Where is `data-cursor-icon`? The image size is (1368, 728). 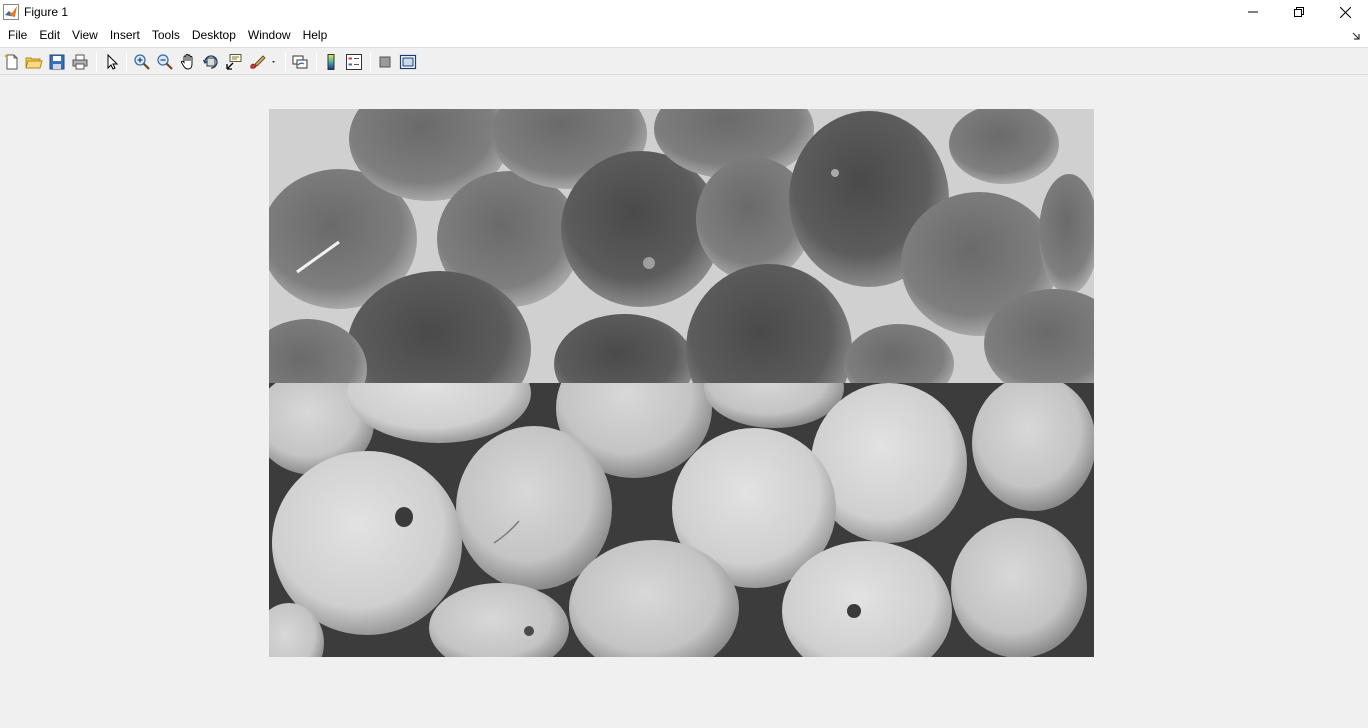 data-cursor-icon is located at coordinates (234, 62).